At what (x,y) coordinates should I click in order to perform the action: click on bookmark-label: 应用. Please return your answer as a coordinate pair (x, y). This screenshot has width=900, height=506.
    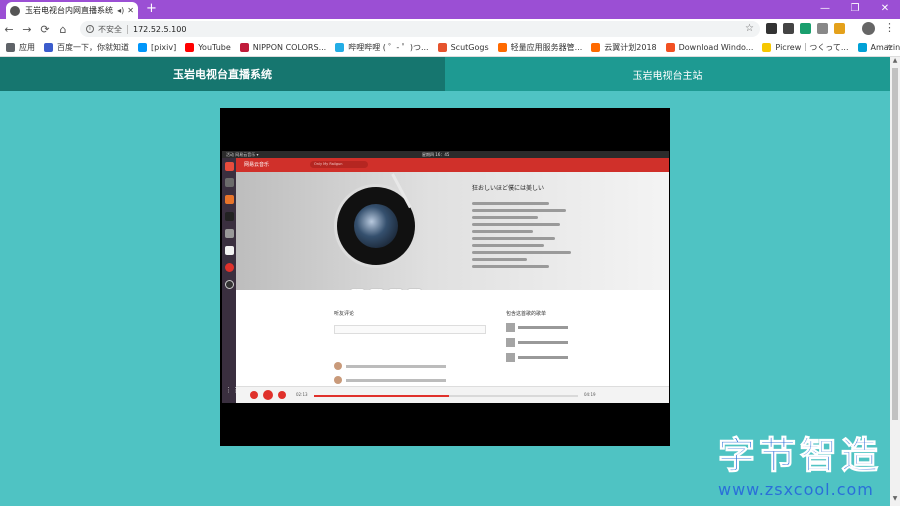
    Looking at the image, I should click on (27, 47).